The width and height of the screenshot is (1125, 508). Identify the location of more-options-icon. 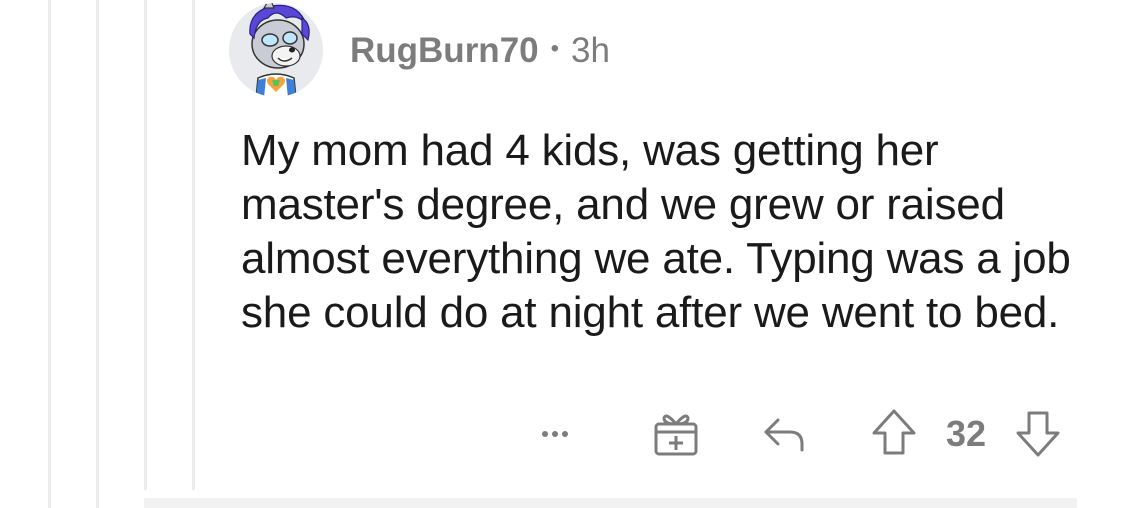
(555, 434).